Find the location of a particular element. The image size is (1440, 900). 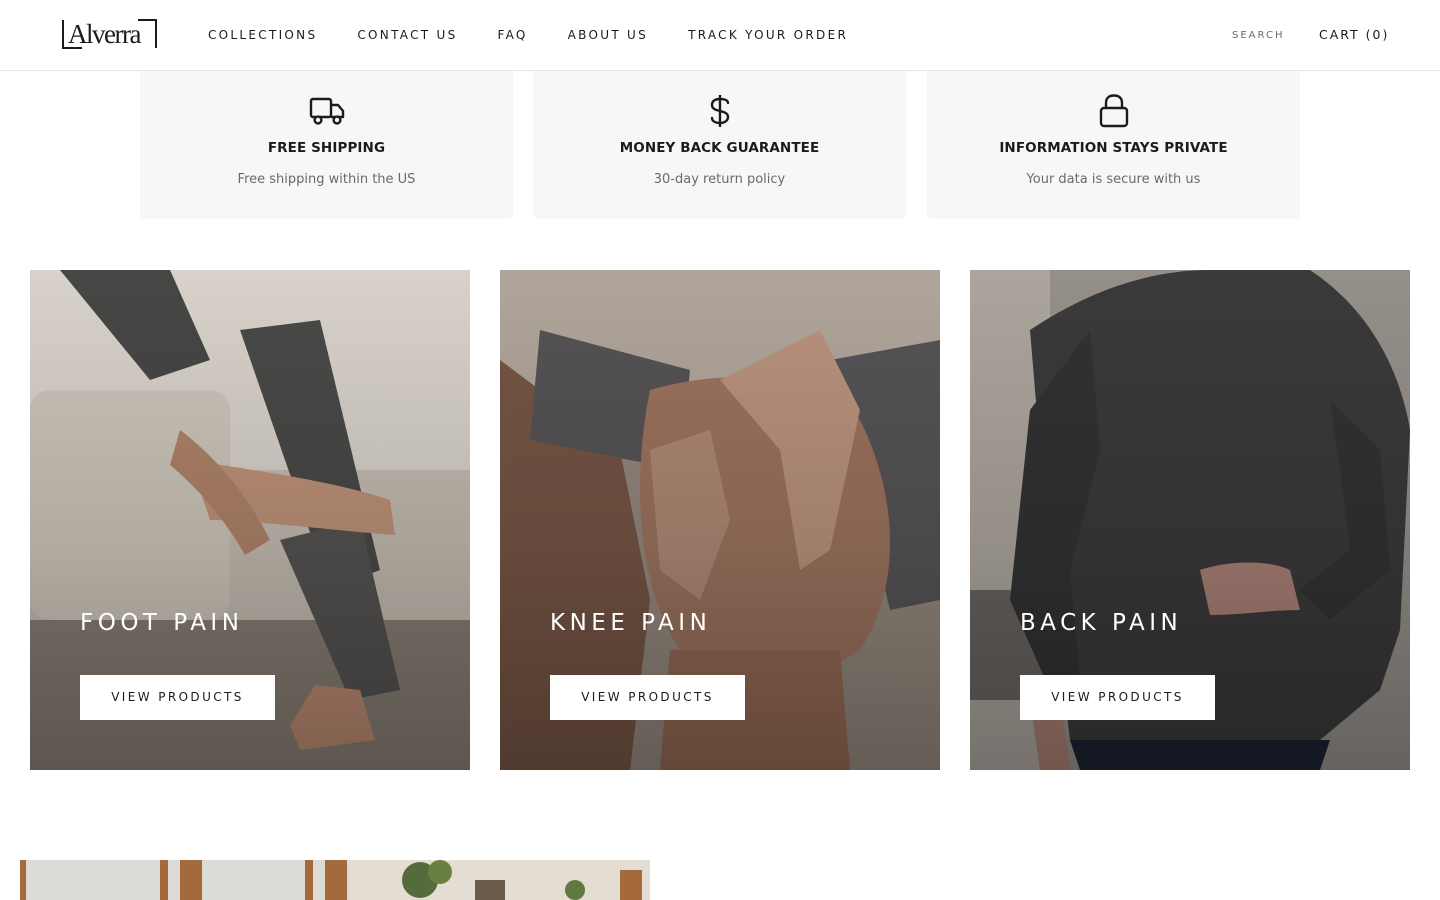

category-title: FOOT PAIN is located at coordinates (162, 623).